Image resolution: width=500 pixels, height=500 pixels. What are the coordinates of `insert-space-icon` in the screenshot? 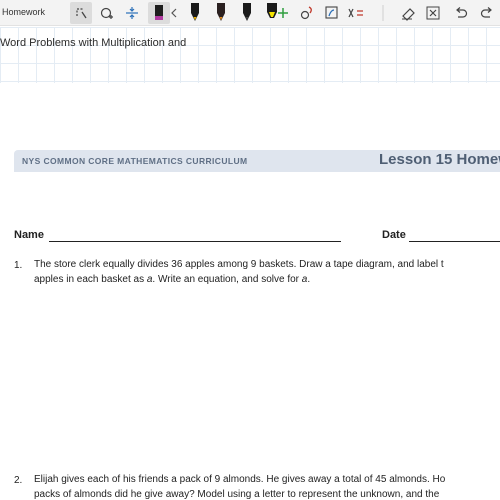 It's located at (132, 13).